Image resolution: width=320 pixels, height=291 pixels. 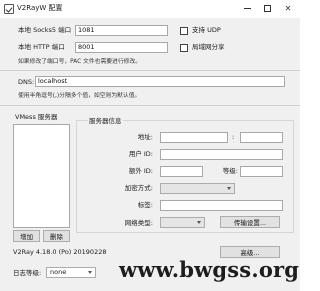 I want to click on close-button: ✕, so click(x=288, y=8).